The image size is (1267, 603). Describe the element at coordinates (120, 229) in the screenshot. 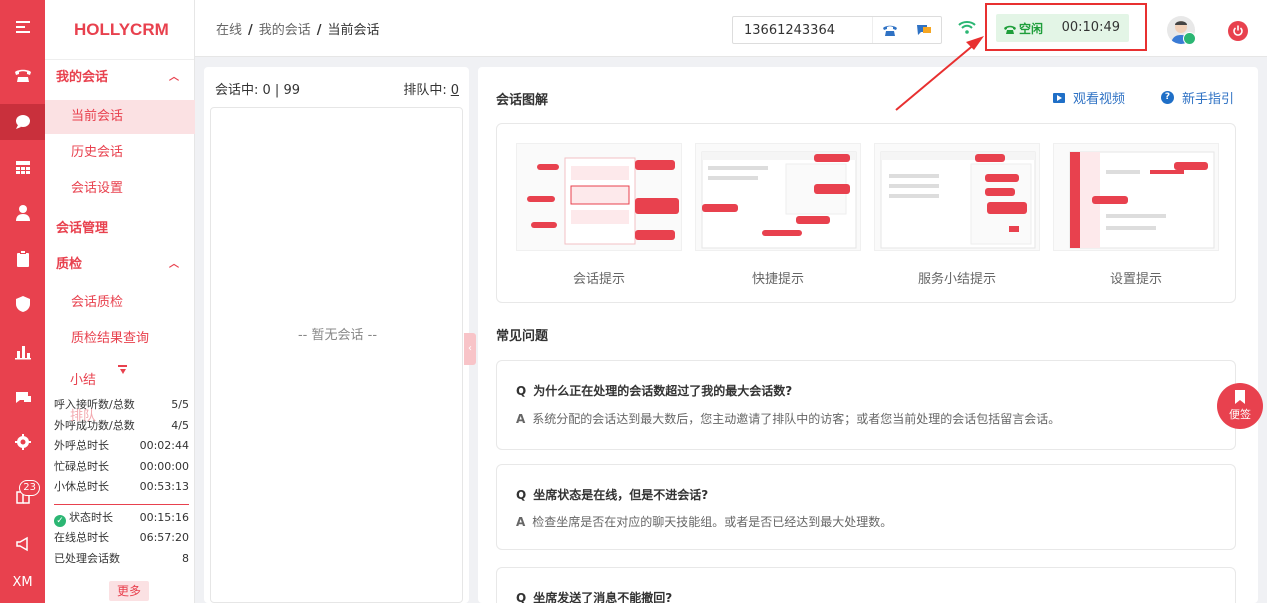

I see `group-session-manage: 会话管理` at that location.